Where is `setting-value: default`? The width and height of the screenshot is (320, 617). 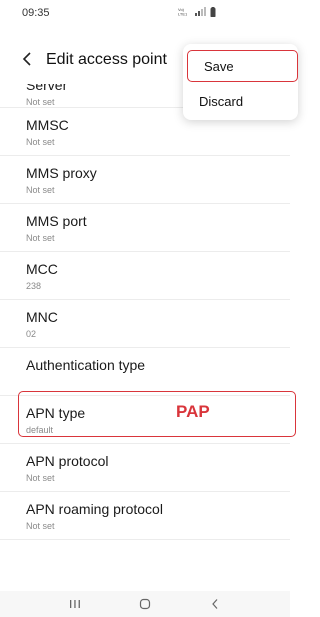 setting-value: default is located at coordinates (40, 430).